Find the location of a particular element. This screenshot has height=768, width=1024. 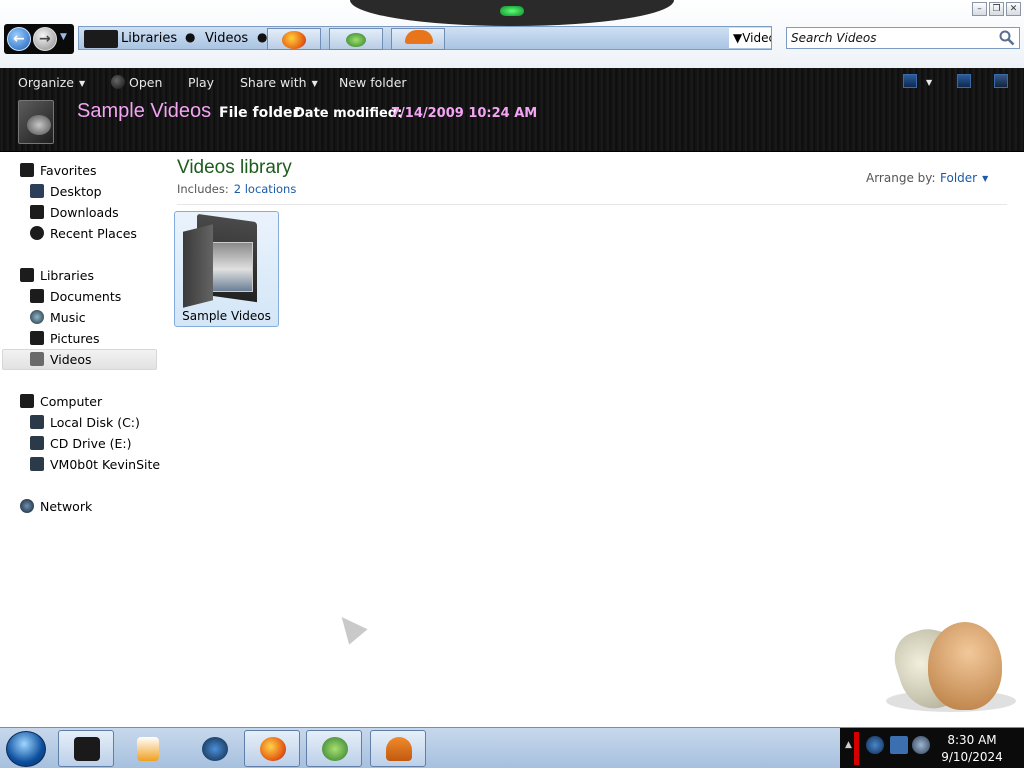

search-input: Search Videos is located at coordinates (903, 38).